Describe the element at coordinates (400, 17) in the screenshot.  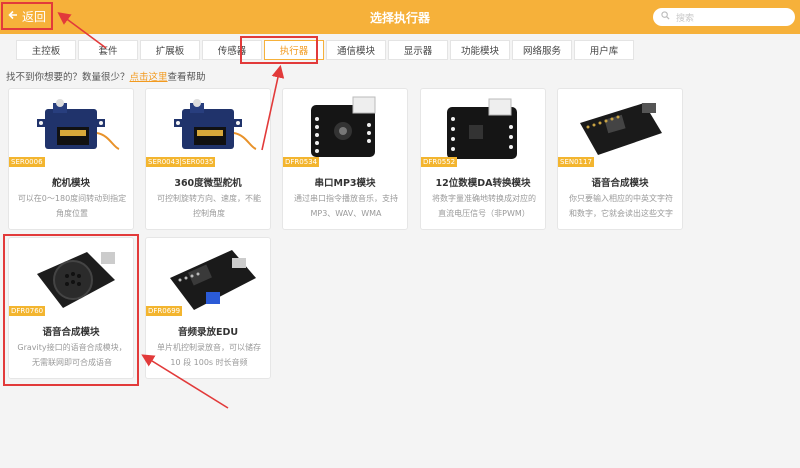
I see `top-bar: 返回 选择执行器 搜索` at that location.